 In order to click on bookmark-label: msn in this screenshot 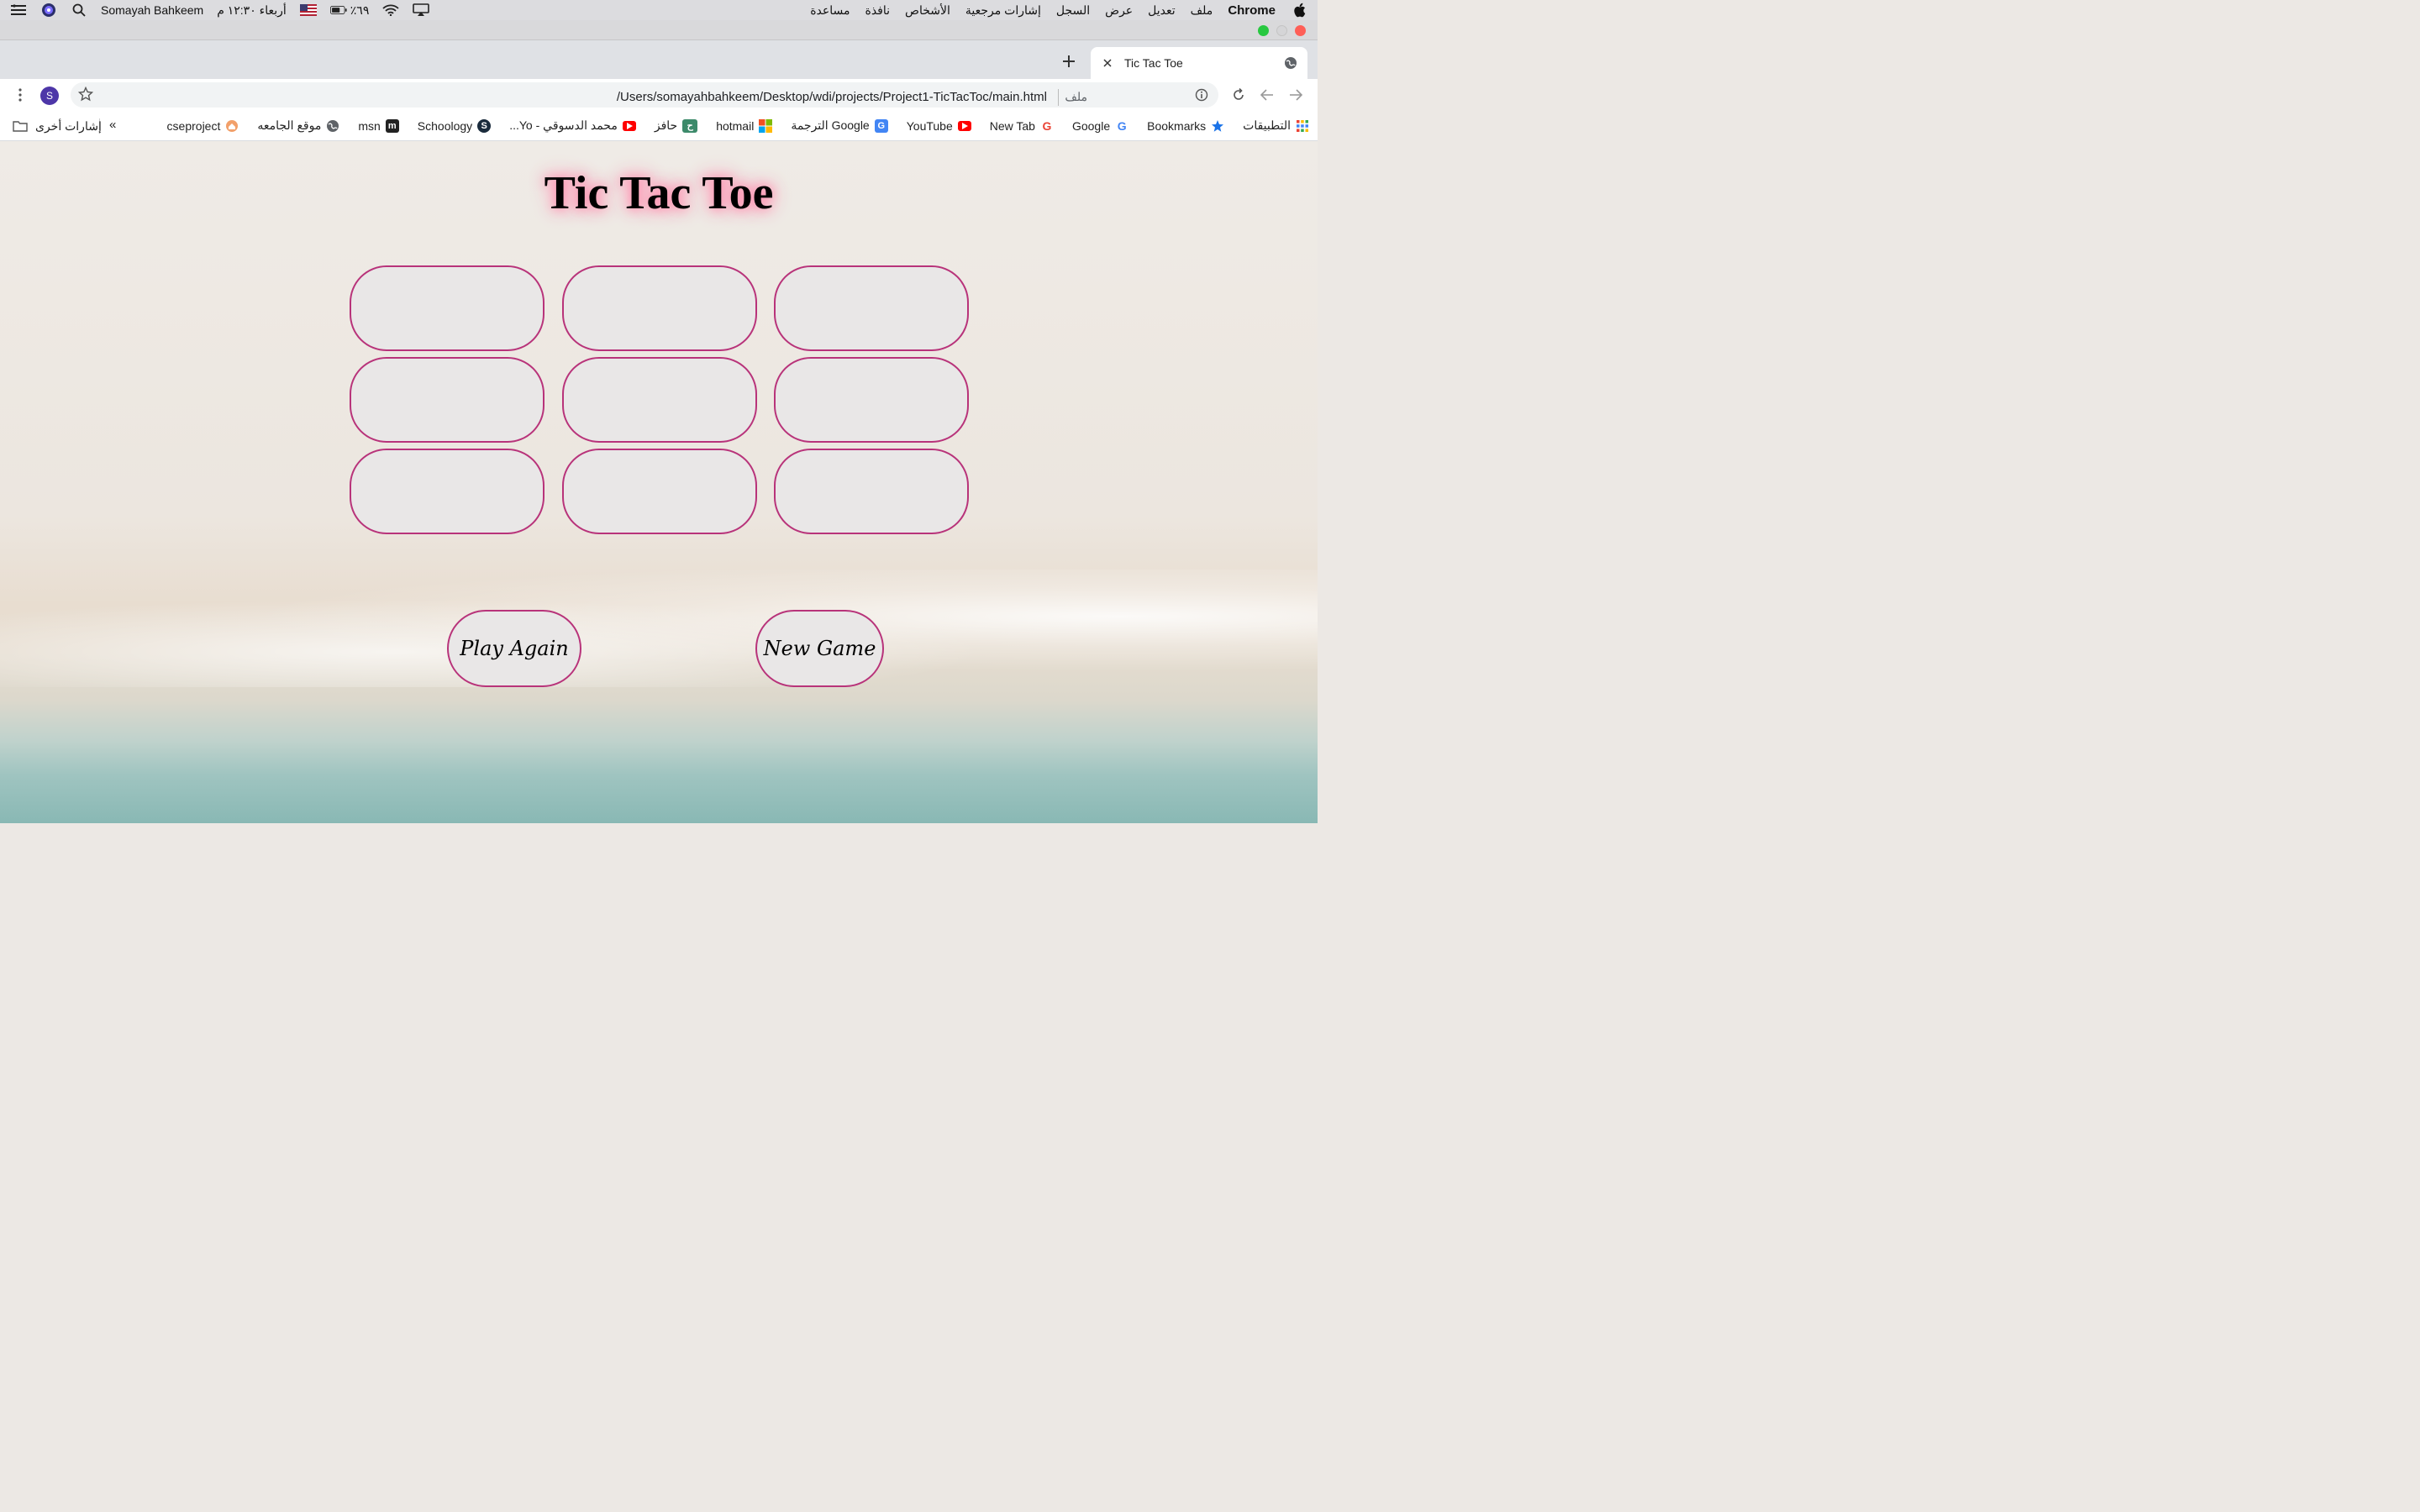, I will do `click(369, 125)`.